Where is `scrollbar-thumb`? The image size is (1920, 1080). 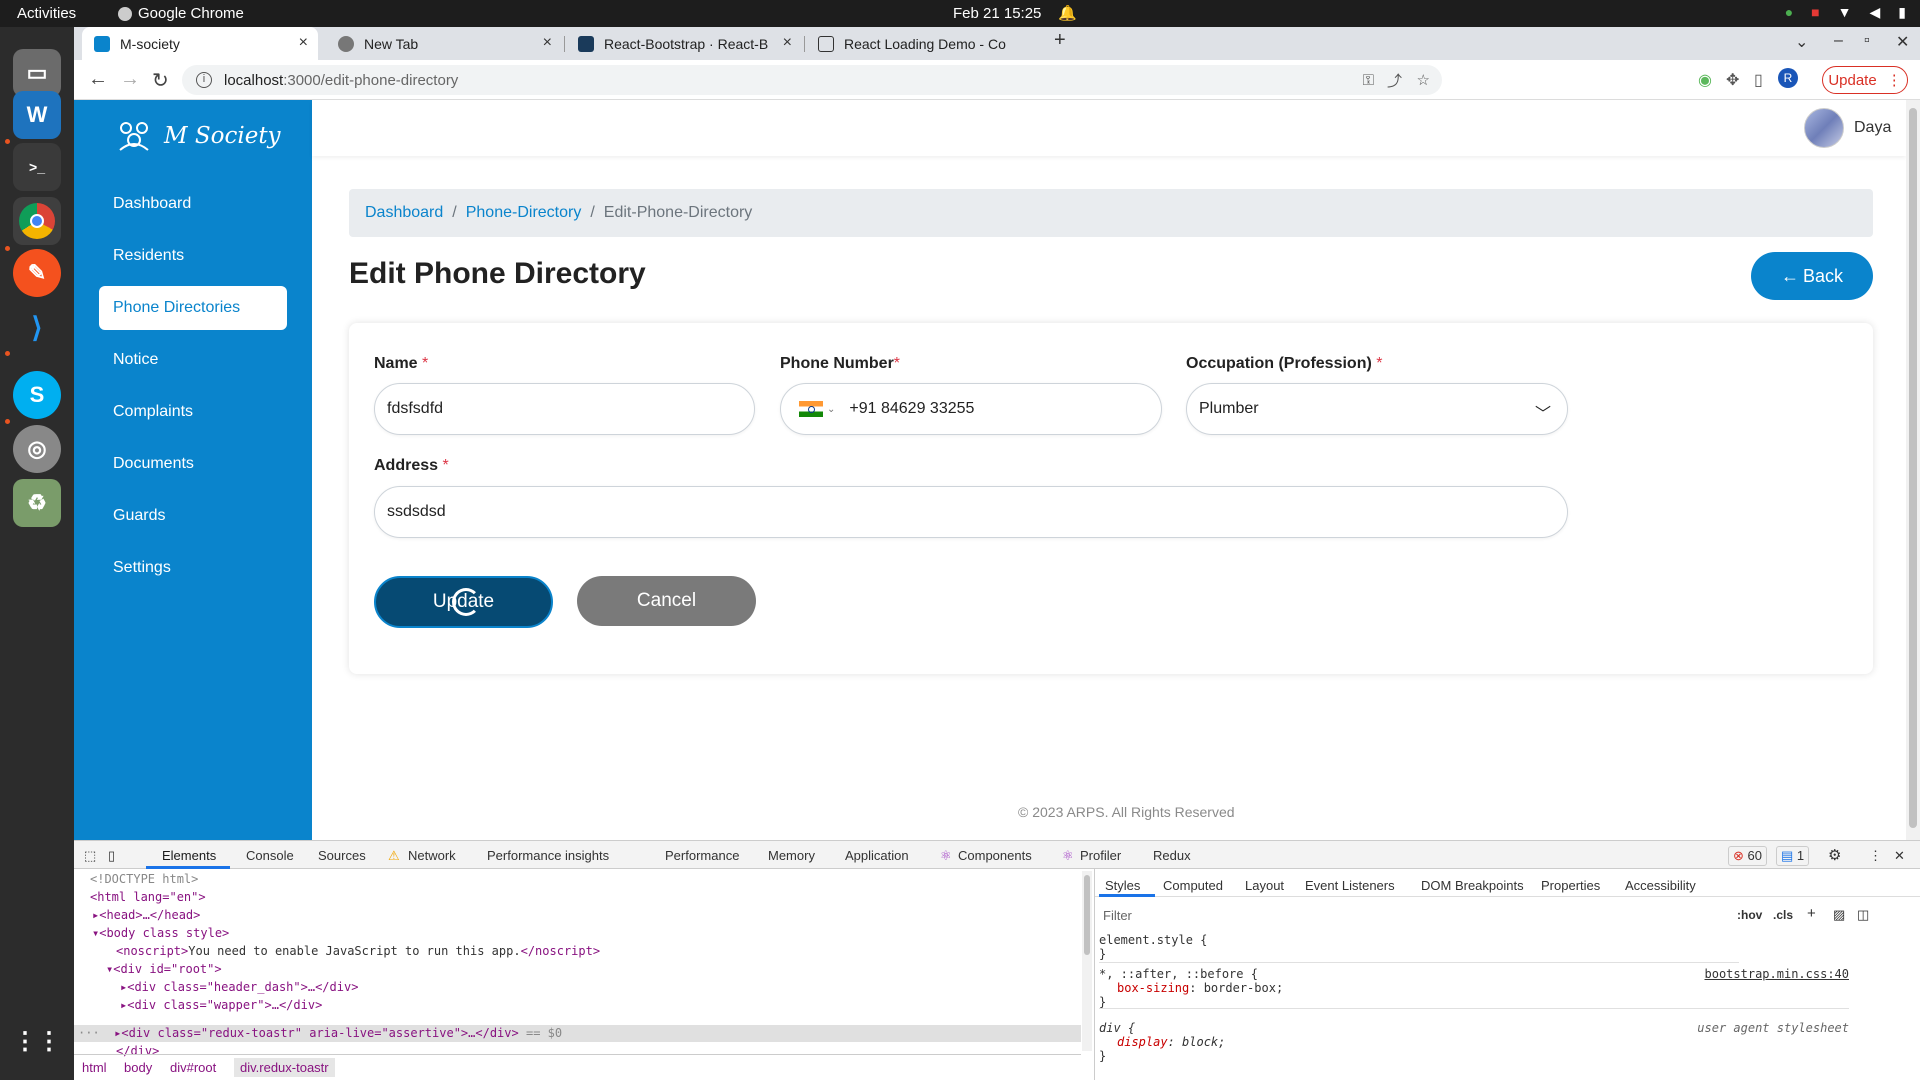
scrollbar-thumb is located at coordinates (1913, 468).